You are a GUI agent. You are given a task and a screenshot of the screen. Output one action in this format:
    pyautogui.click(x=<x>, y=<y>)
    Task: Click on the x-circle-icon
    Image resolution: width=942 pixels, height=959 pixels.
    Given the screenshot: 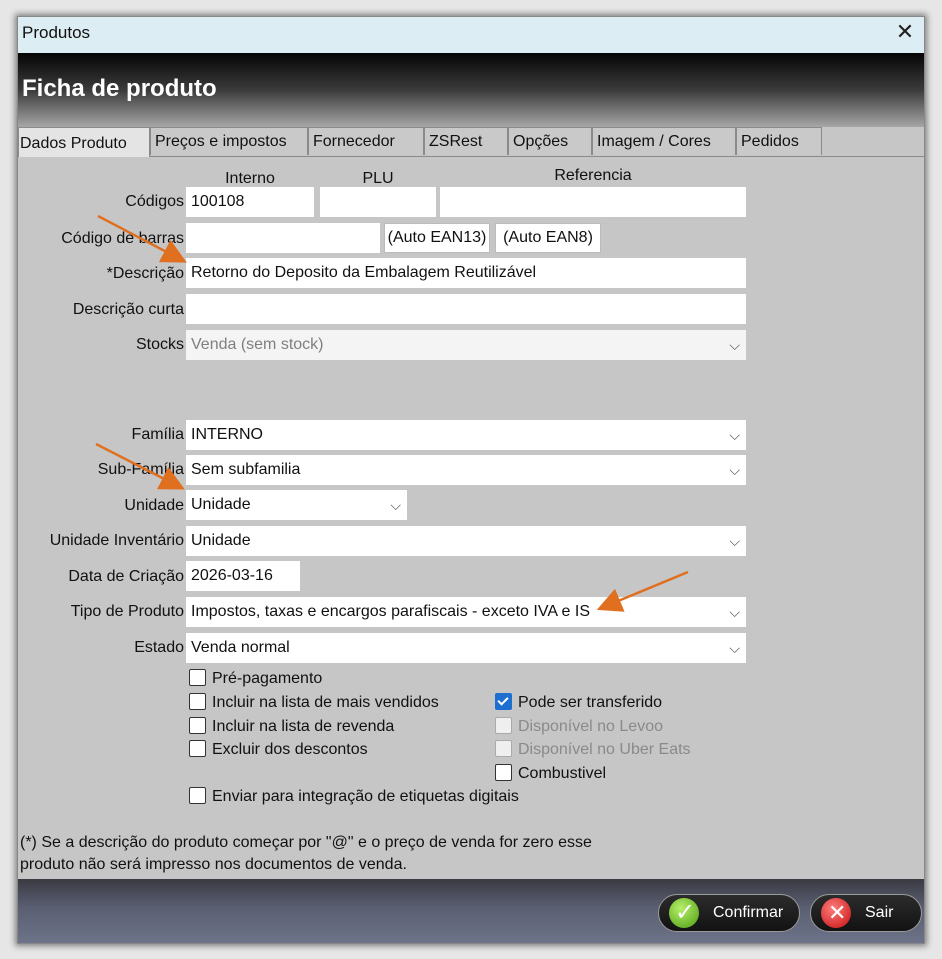 What is the action you would take?
    pyautogui.click(x=836, y=913)
    